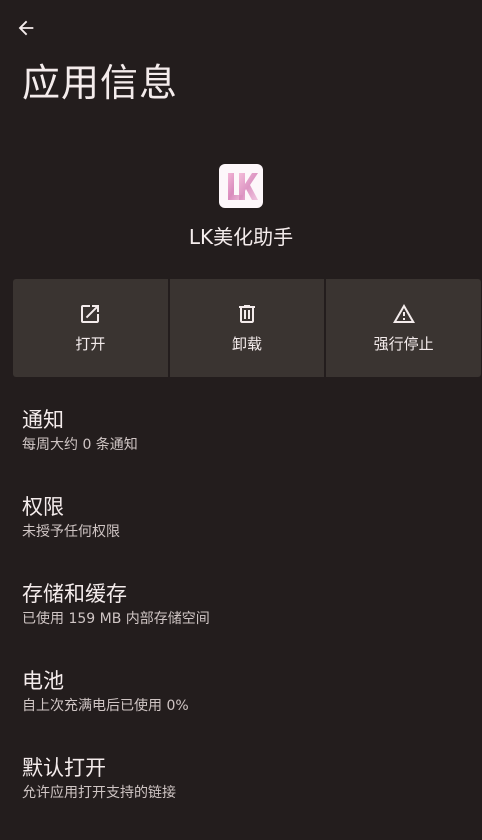 This screenshot has height=840, width=482. Describe the element at coordinates (90, 314) in the screenshot. I see `open-external-icon` at that location.